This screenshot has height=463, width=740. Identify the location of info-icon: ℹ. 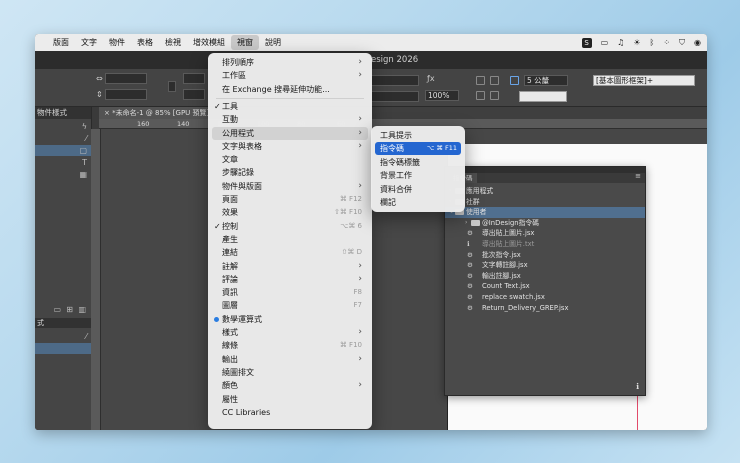
(637, 386).